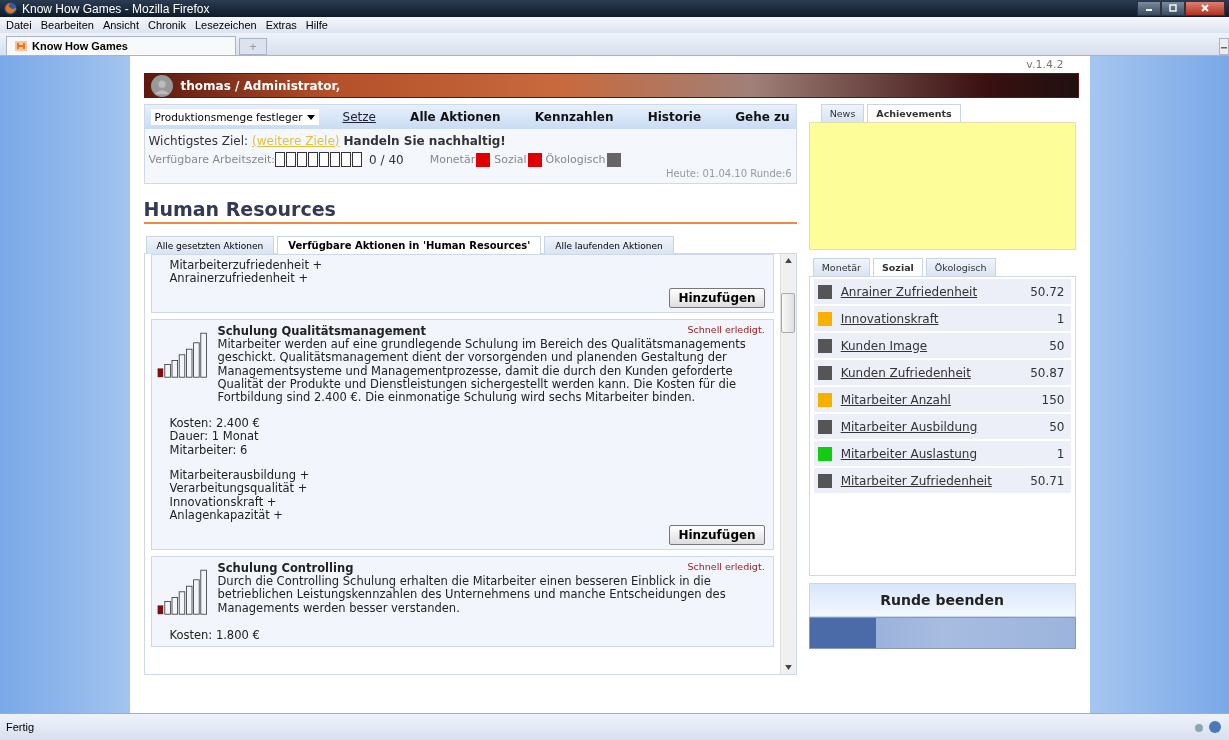 The image size is (1229, 740). What do you see at coordinates (1224, 46) in the screenshot?
I see `tab-list-button` at bounding box center [1224, 46].